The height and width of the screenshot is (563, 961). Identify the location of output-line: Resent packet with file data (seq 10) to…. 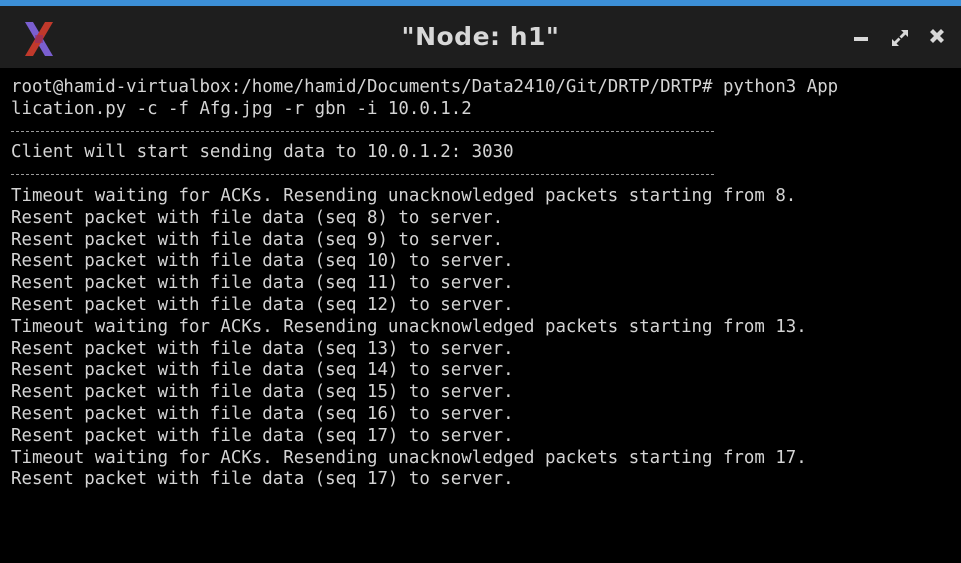
(262, 261).